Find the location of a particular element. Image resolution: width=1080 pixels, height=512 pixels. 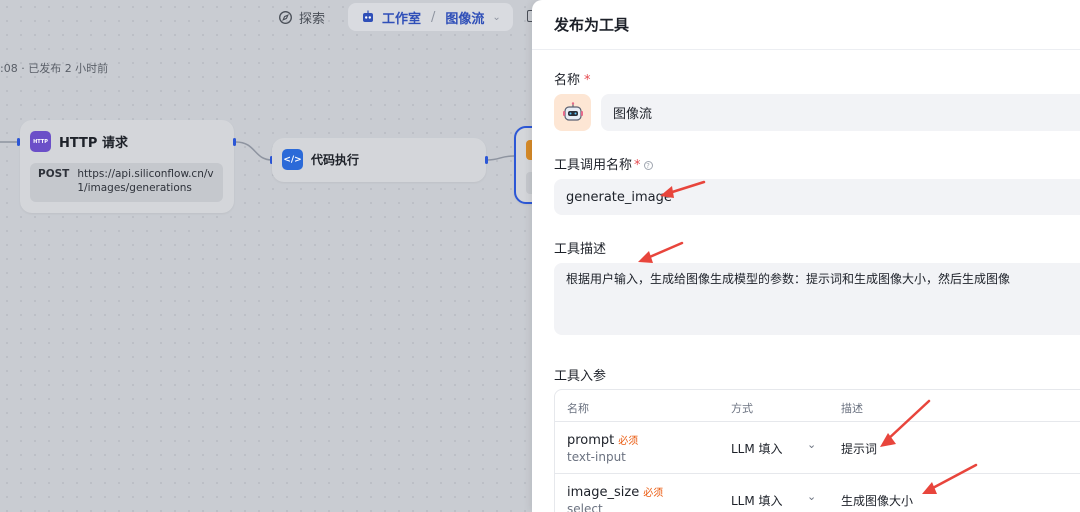

node-header: </> 代码执行 is located at coordinates (320, 159).